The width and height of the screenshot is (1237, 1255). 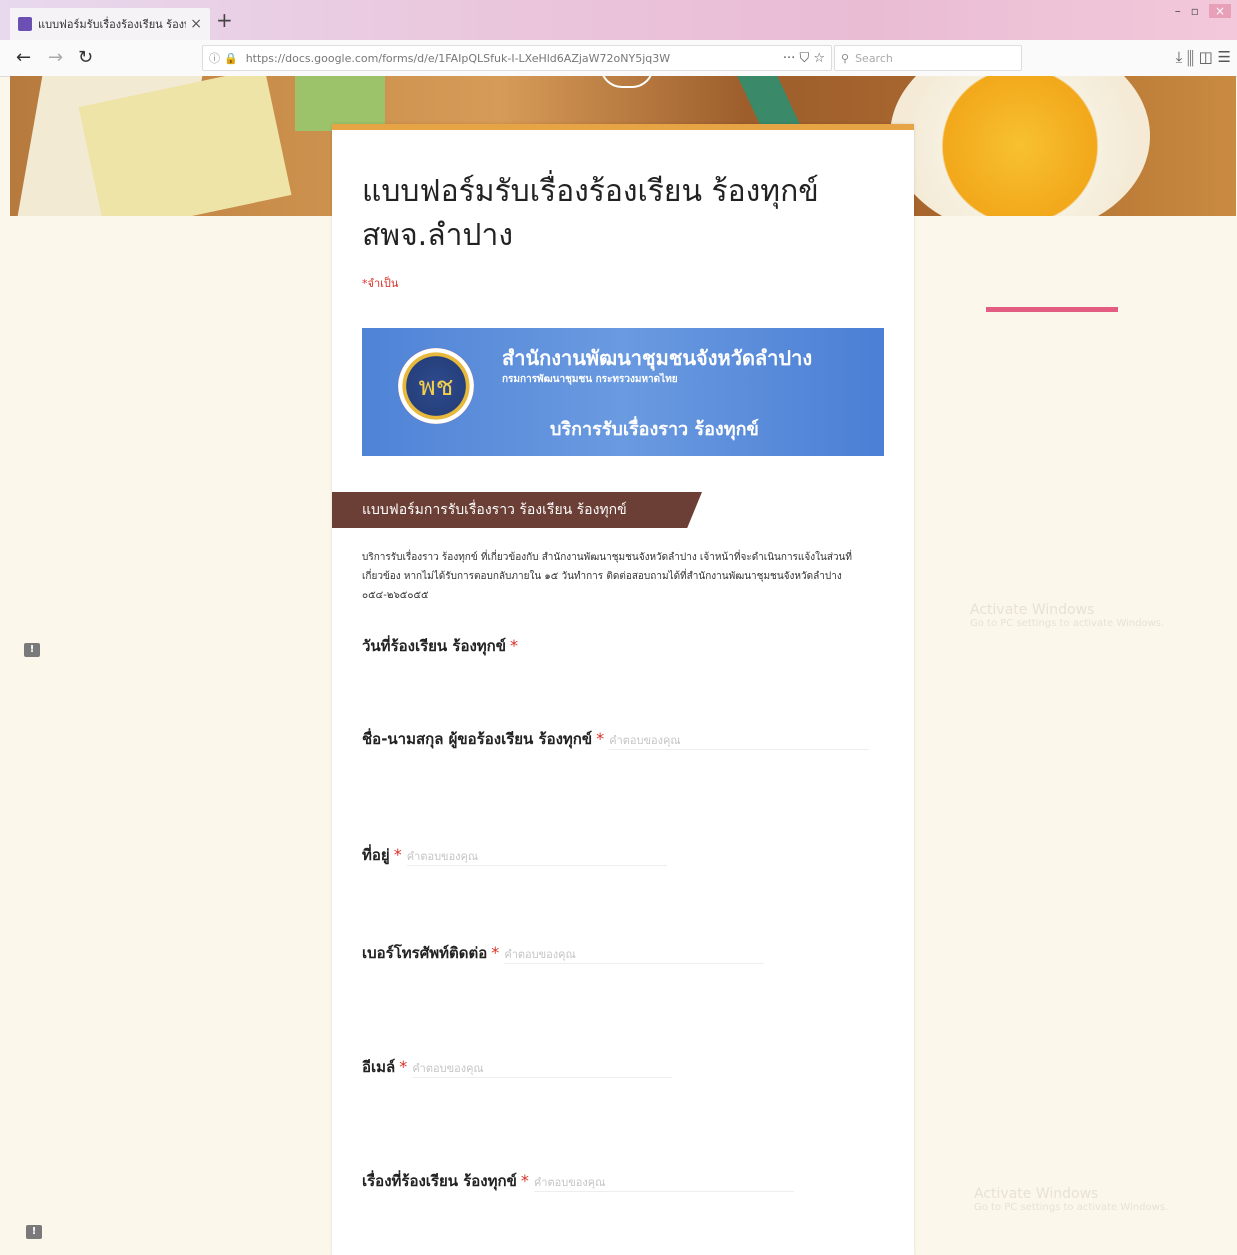 I want to click on phone-input, so click(x=634, y=955).